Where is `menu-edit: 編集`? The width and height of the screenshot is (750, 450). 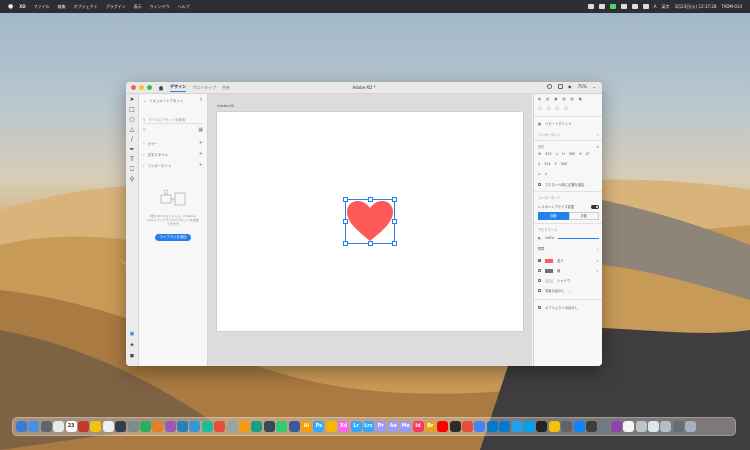
menu-edit: 編集 is located at coordinates (62, 7).